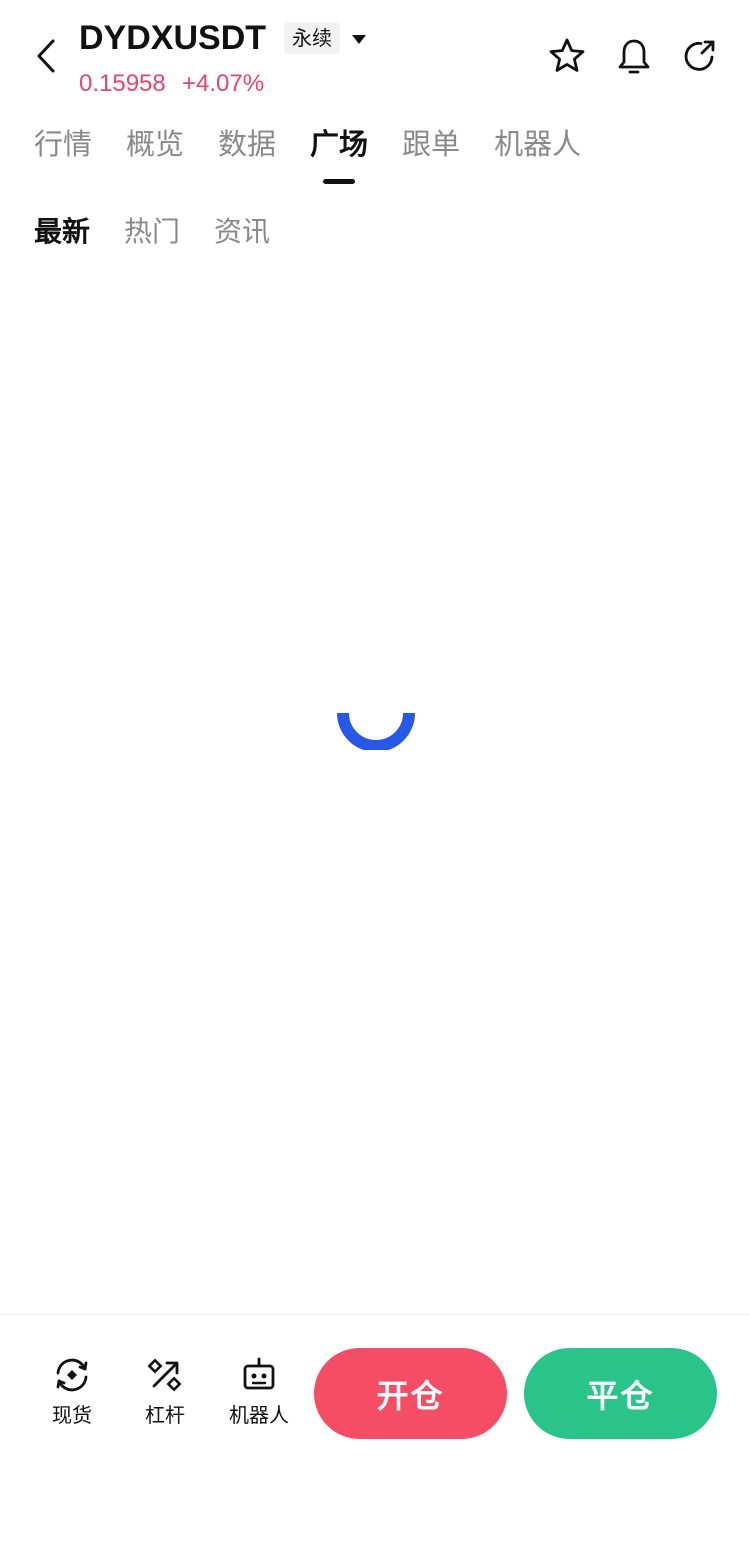  I want to click on price-change: +4.07%, so click(223, 83).